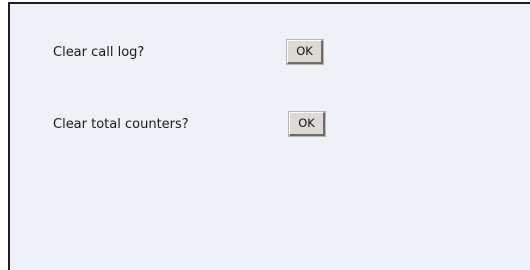 Image resolution: width=530 pixels, height=270 pixels. Describe the element at coordinates (305, 52) in the screenshot. I see `clear-call-log-ok-button: OK` at that location.